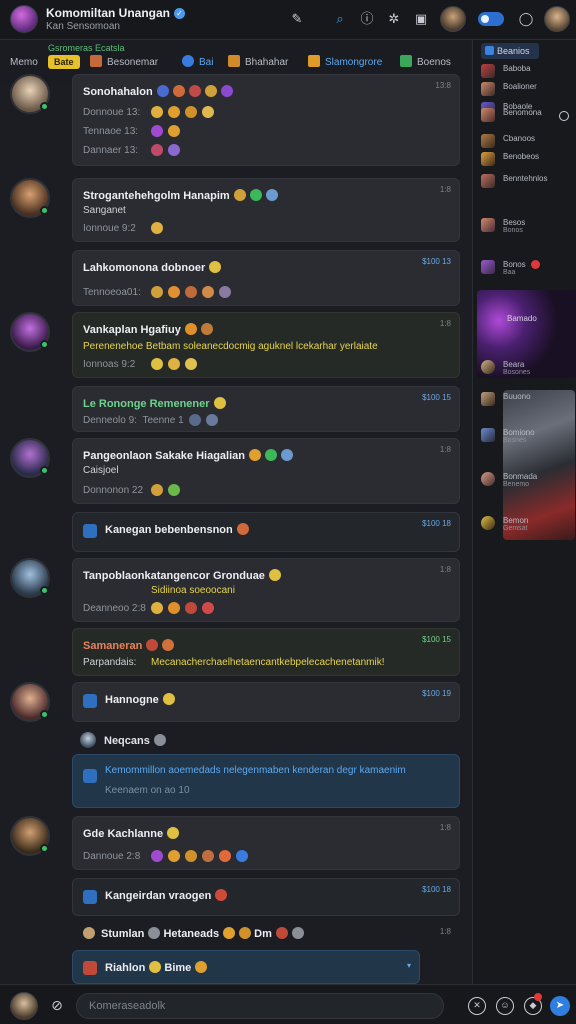 The width and height of the screenshot is (576, 1024). What do you see at coordinates (477, 1006) in the screenshot?
I see `clock-icon: ✕` at bounding box center [477, 1006].